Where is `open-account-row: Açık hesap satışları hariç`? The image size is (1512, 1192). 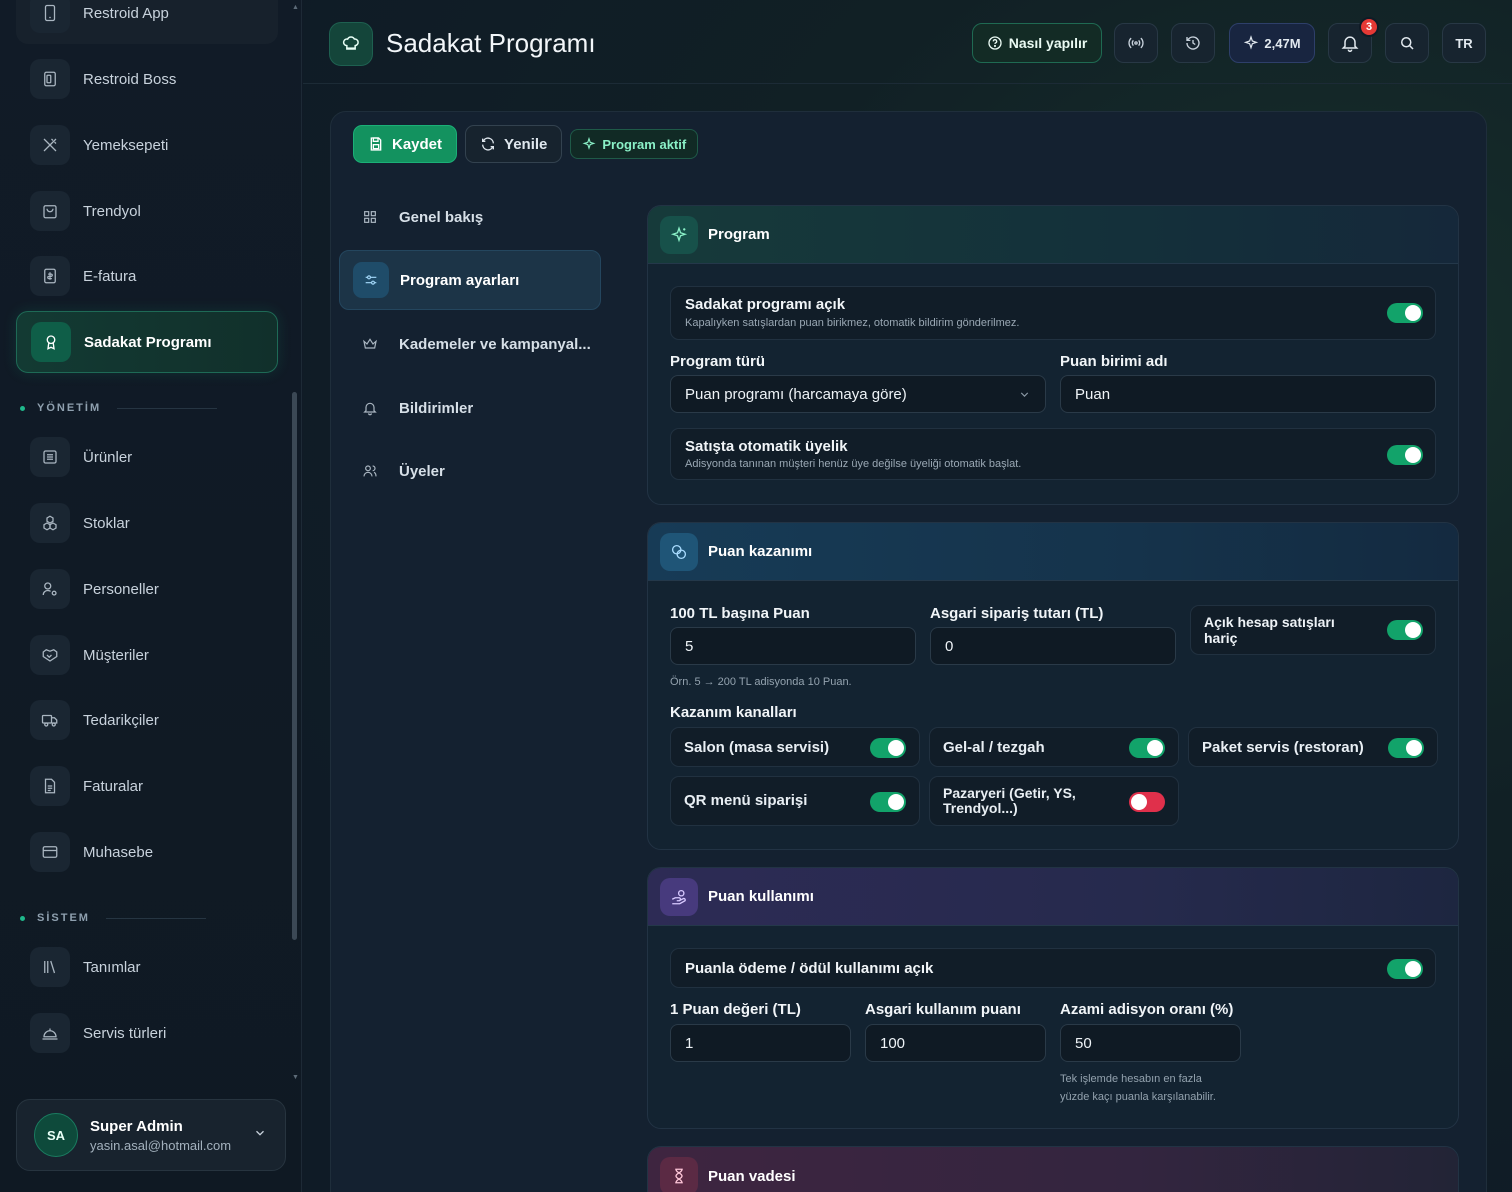 open-account-row: Açık hesap satışları hariç is located at coordinates (1313, 630).